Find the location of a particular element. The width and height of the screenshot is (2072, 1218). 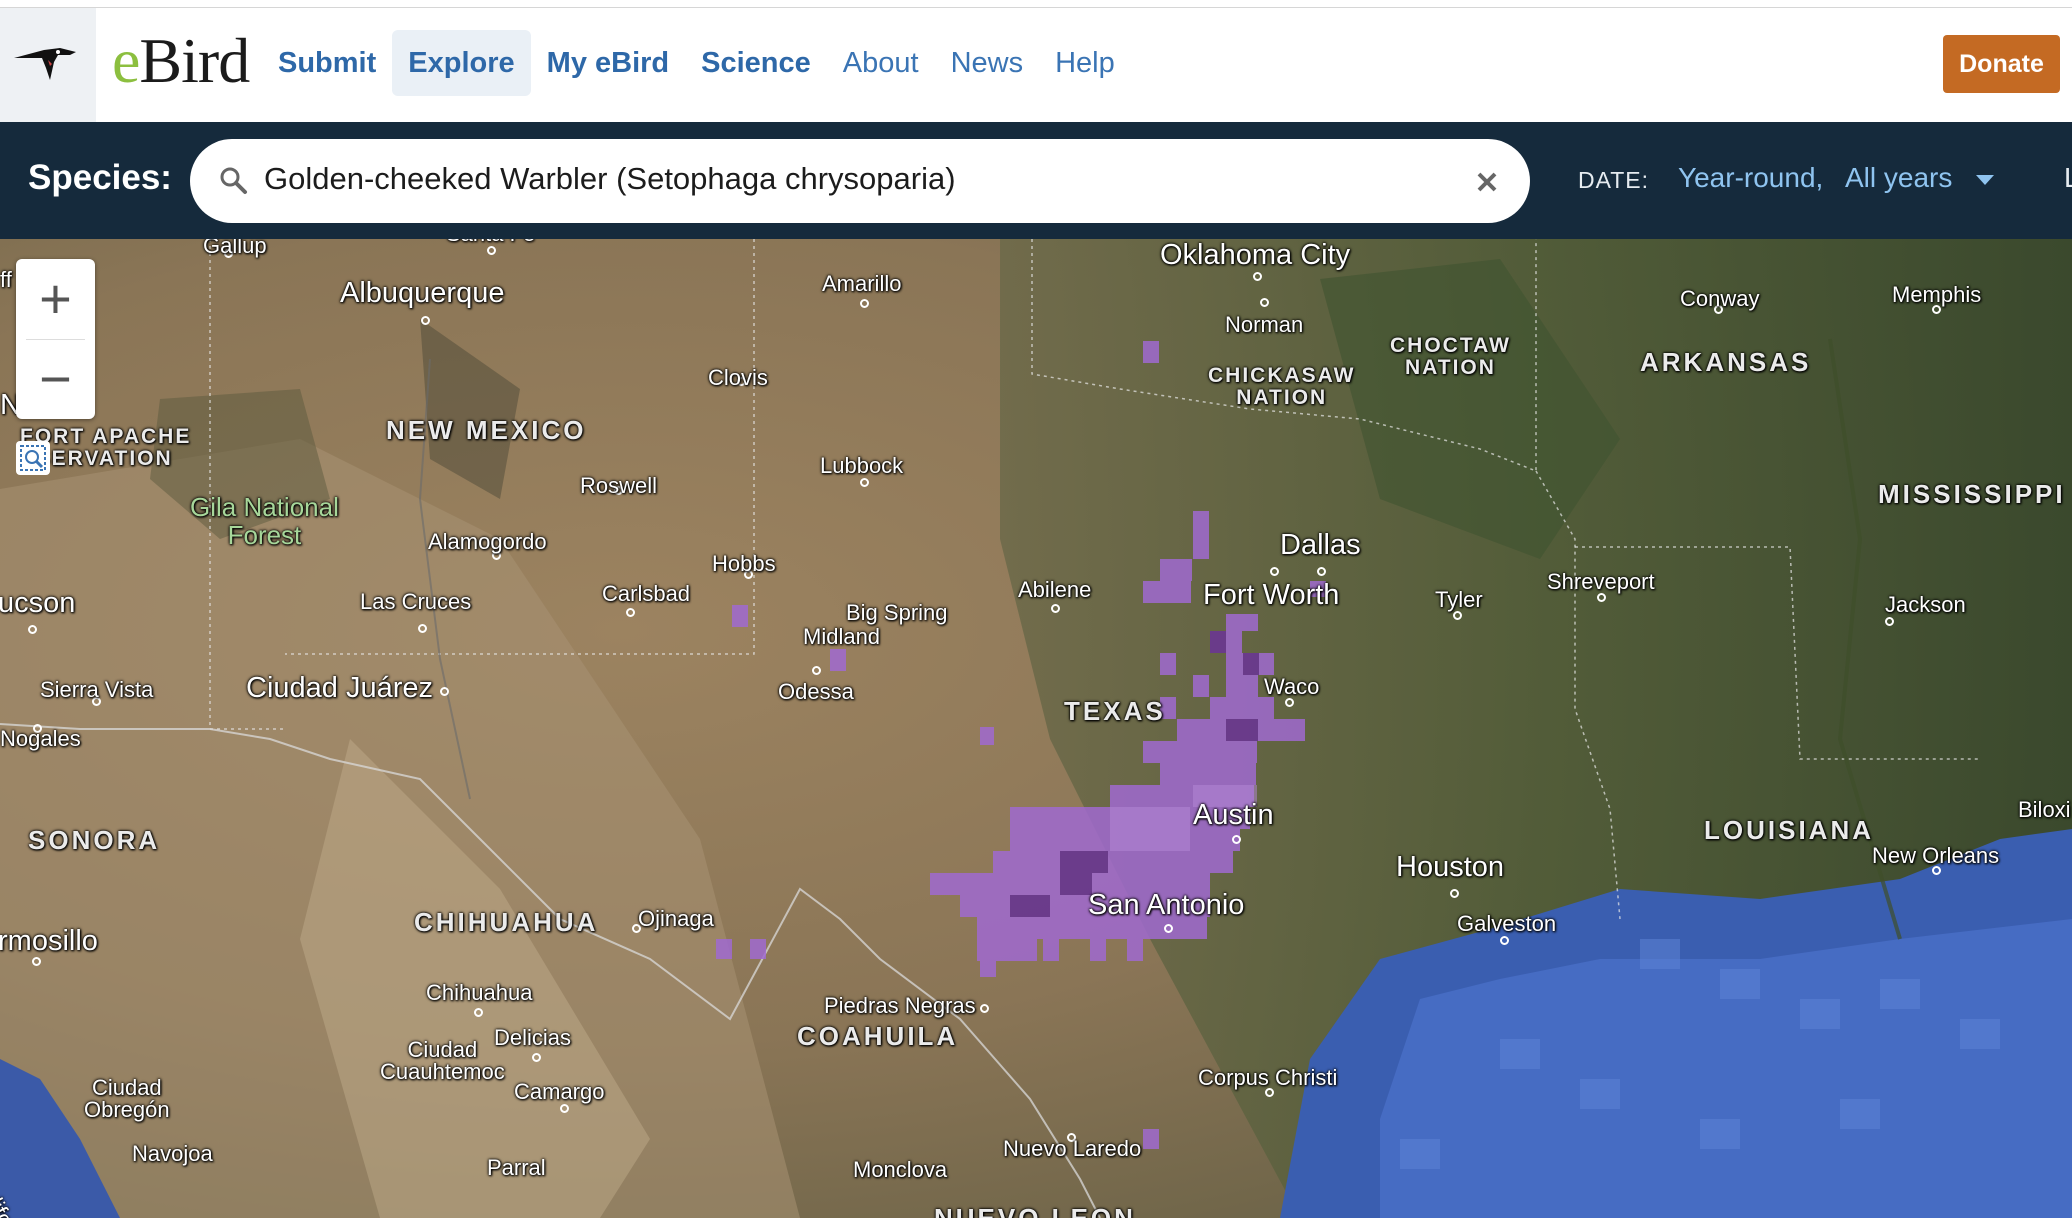

map-label-louisiana: LOUISIANA is located at coordinates (1789, 830).